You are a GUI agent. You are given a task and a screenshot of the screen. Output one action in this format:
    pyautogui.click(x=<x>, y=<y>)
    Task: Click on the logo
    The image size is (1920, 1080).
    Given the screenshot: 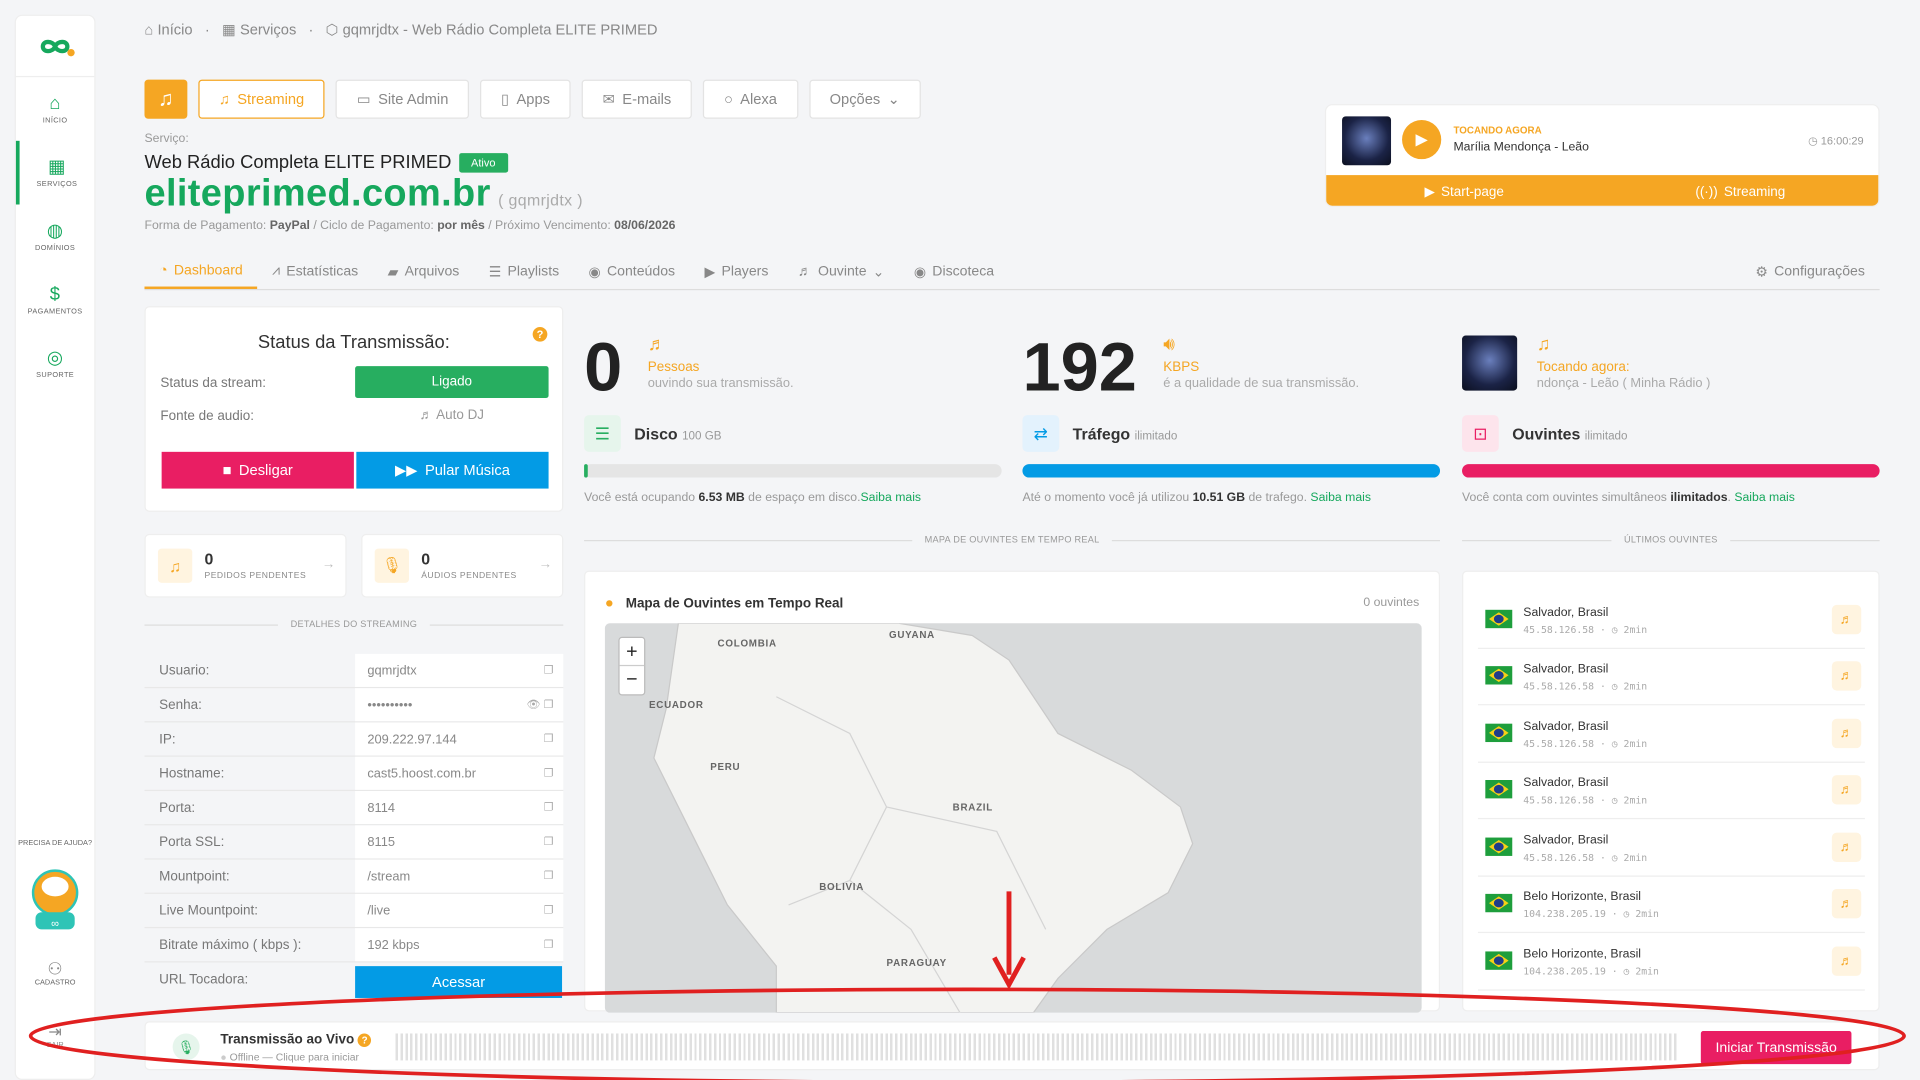 What is the action you would take?
    pyautogui.click(x=55, y=47)
    